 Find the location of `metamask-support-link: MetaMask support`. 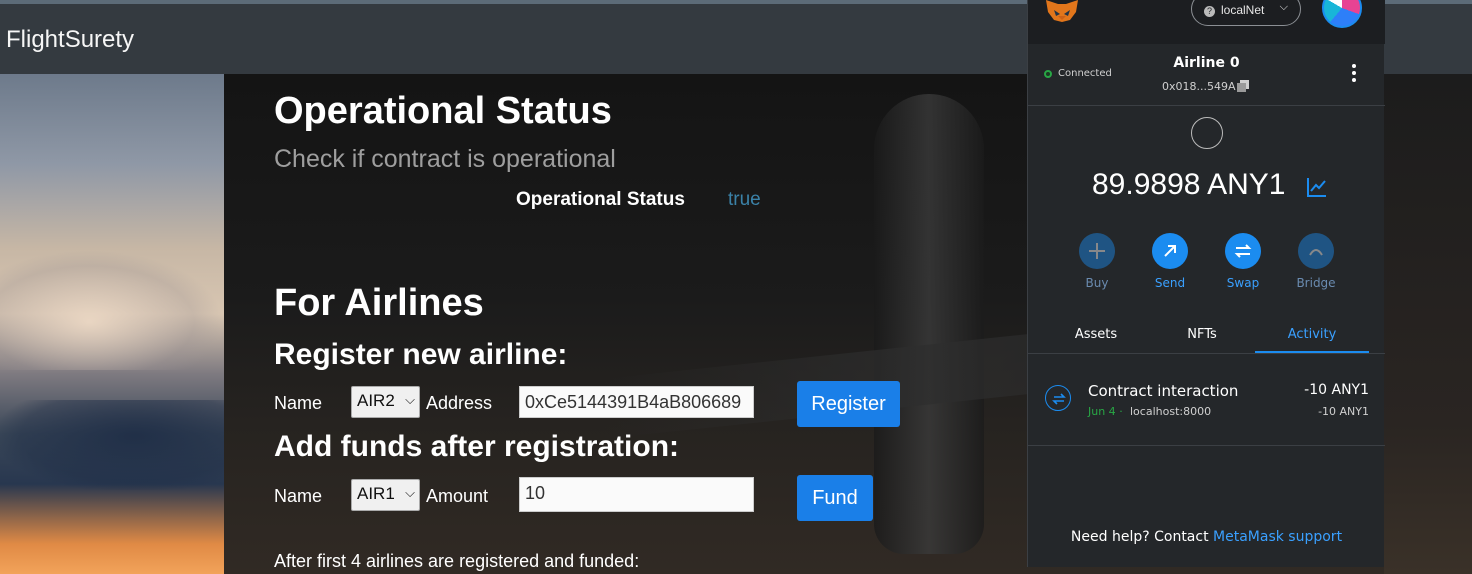

metamask-support-link: MetaMask support is located at coordinates (1277, 537).